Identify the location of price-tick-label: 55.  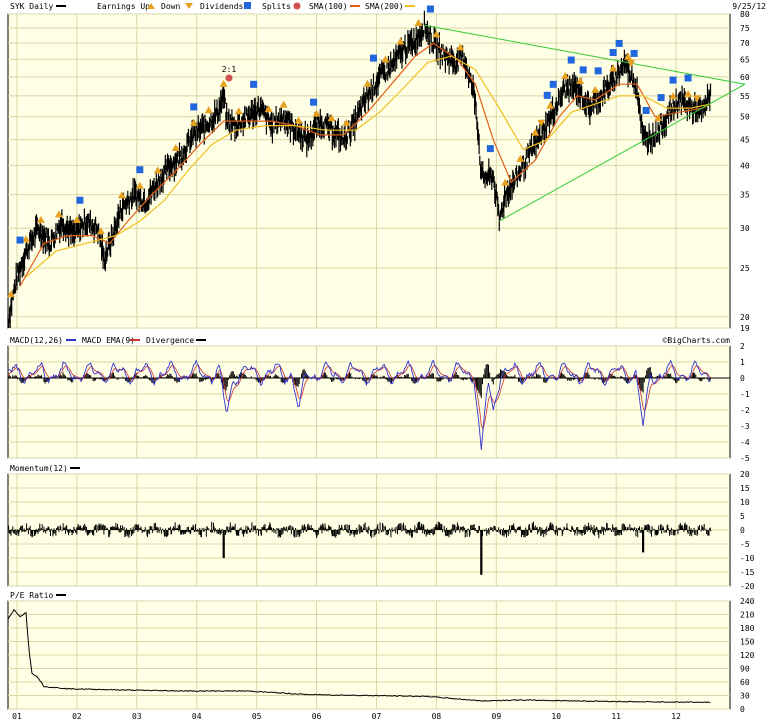
(745, 96).